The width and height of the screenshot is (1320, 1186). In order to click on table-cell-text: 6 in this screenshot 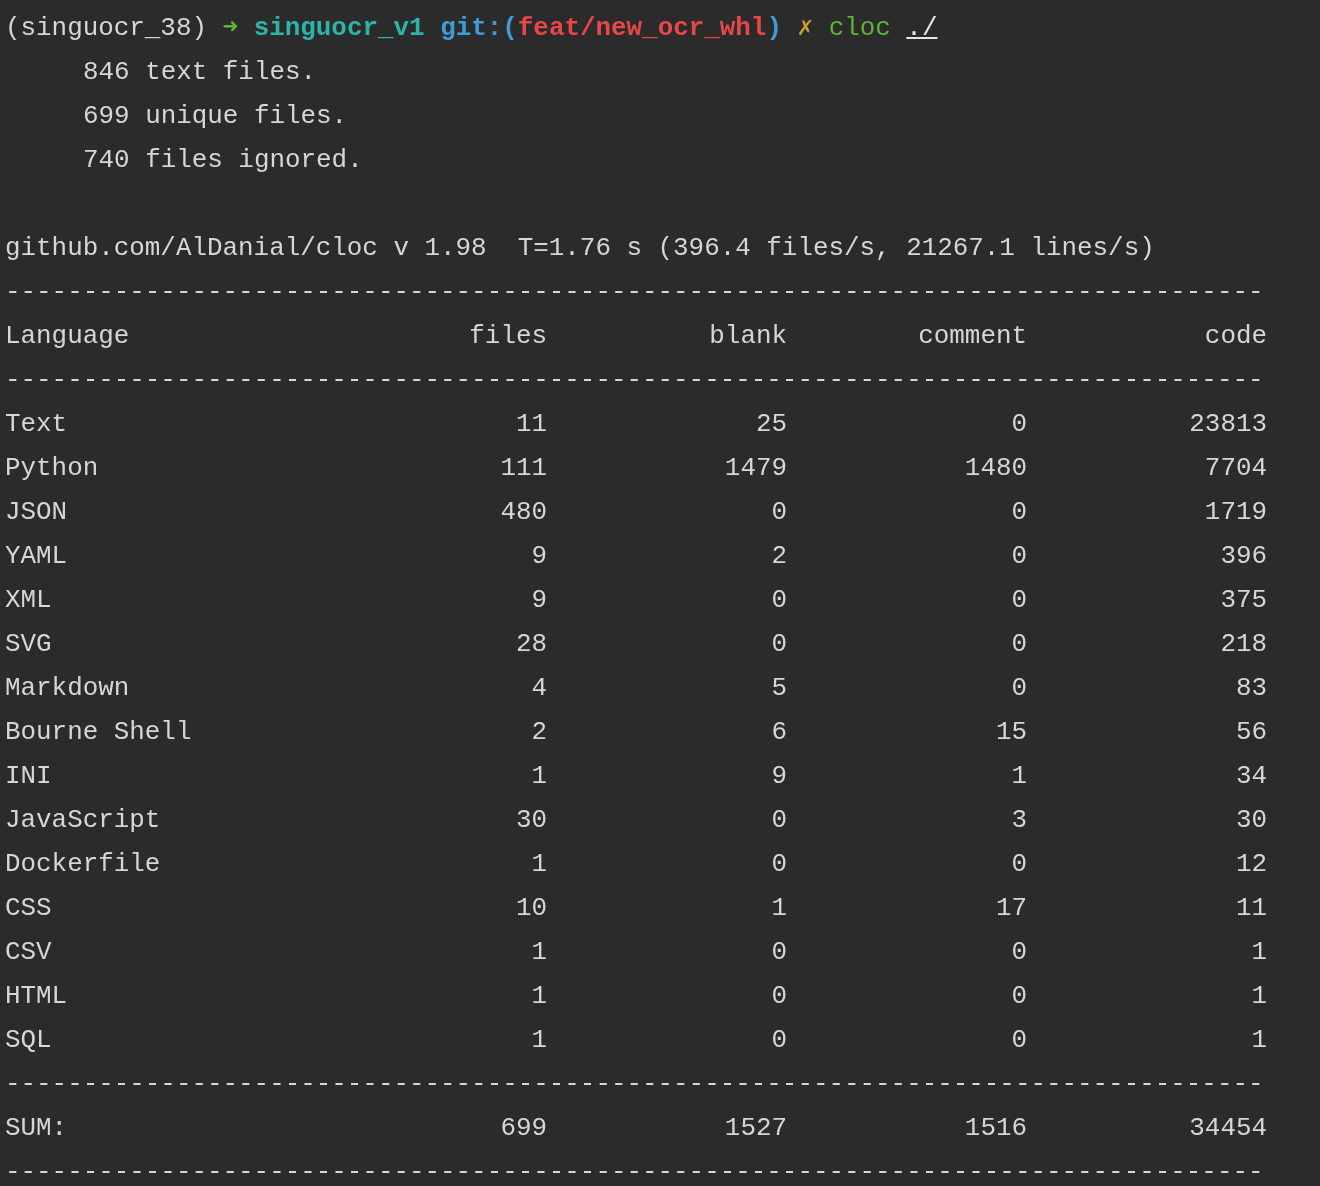, I will do `click(778, 732)`.